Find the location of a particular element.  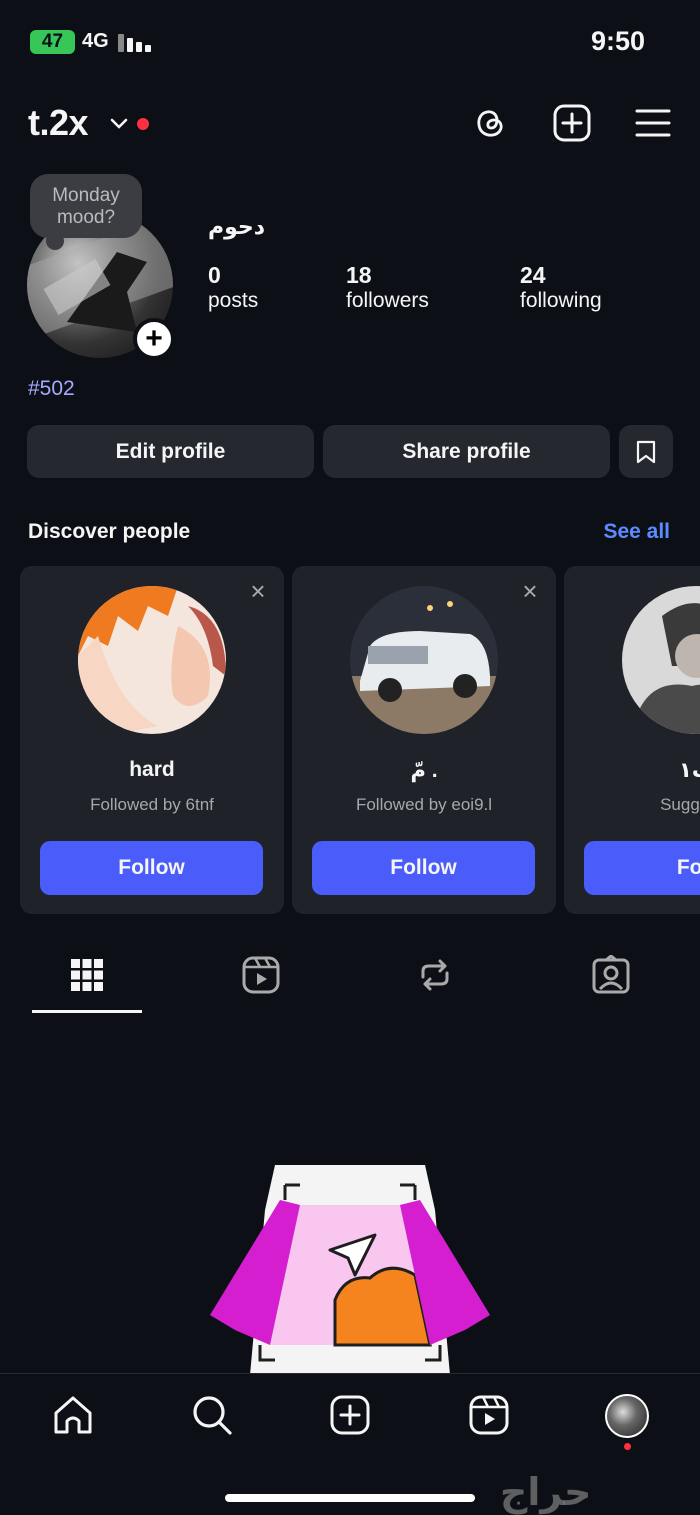

car-avatar-image is located at coordinates (424, 660).